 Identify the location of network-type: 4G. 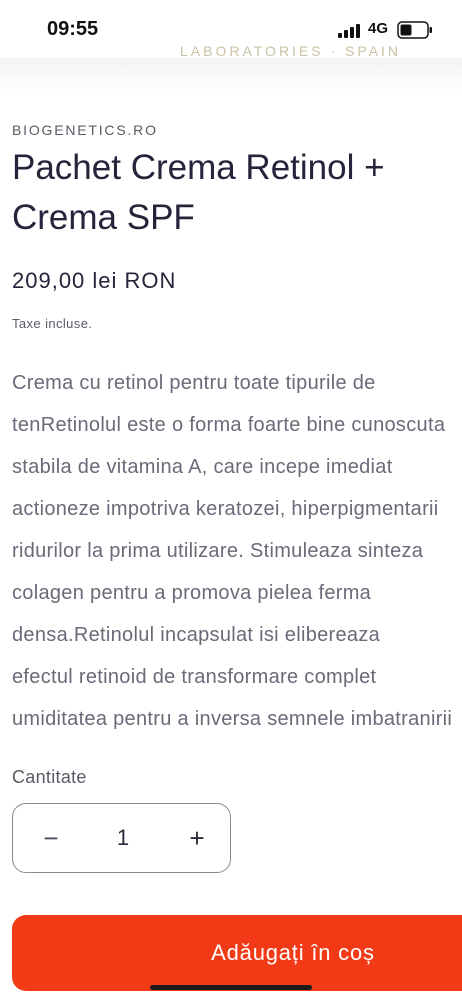
(378, 28).